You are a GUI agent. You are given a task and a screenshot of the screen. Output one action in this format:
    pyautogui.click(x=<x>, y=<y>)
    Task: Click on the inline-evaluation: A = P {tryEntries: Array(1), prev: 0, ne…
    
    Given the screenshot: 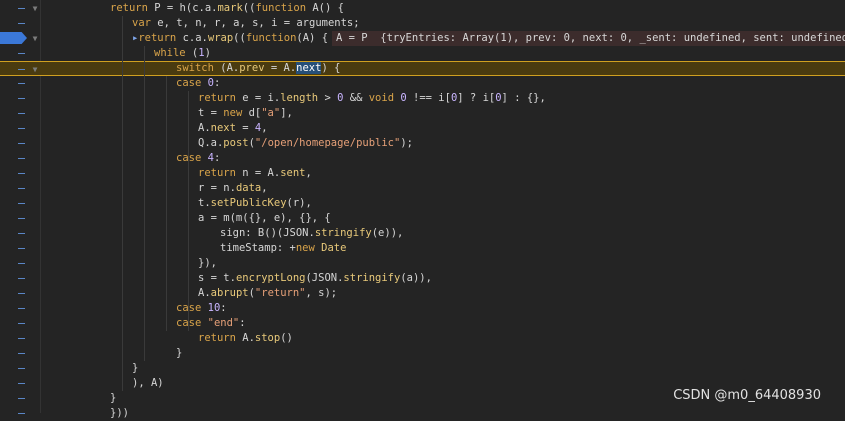 What is the action you would take?
    pyautogui.click(x=588, y=38)
    